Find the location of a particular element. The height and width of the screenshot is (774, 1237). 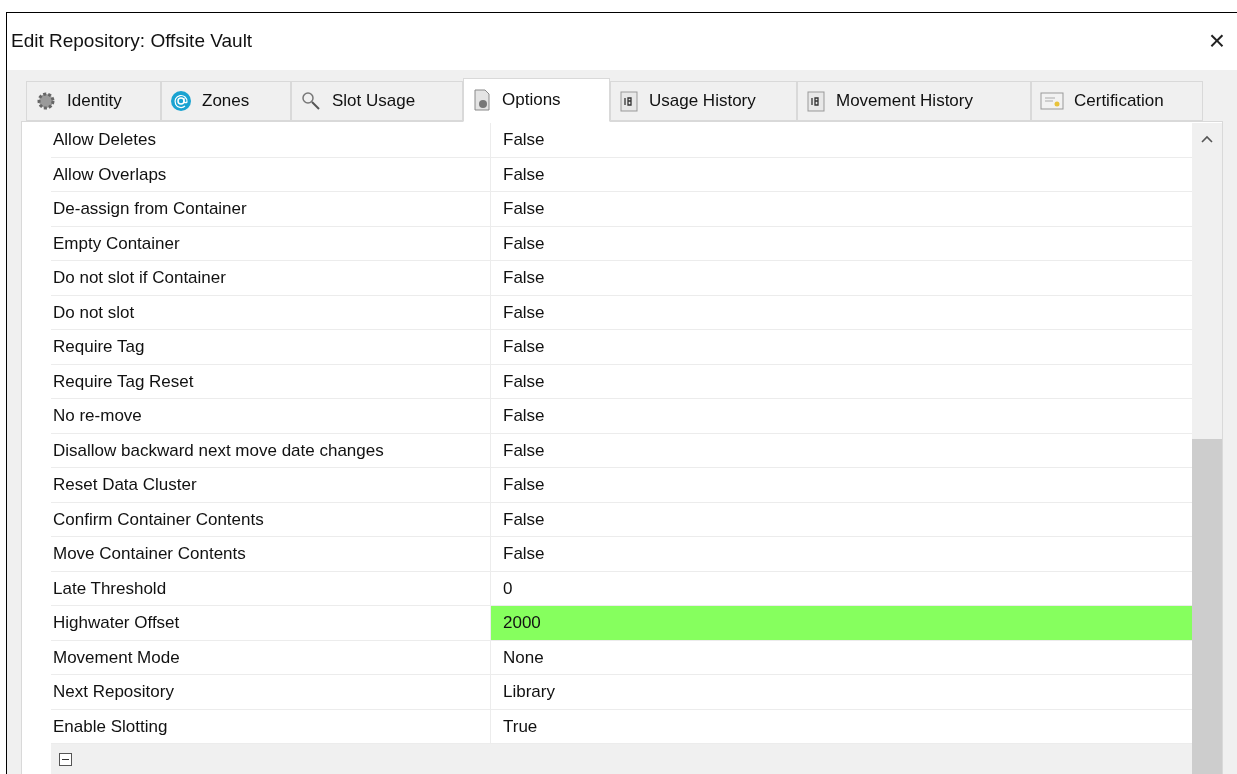

tab: Zones is located at coordinates (226, 101).